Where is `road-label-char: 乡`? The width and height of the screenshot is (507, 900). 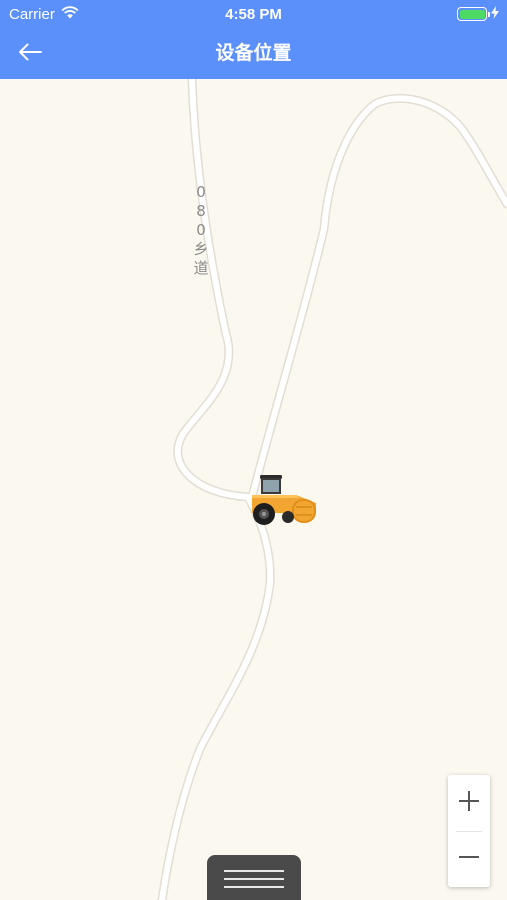
road-label-char: 乡 is located at coordinates (201, 249).